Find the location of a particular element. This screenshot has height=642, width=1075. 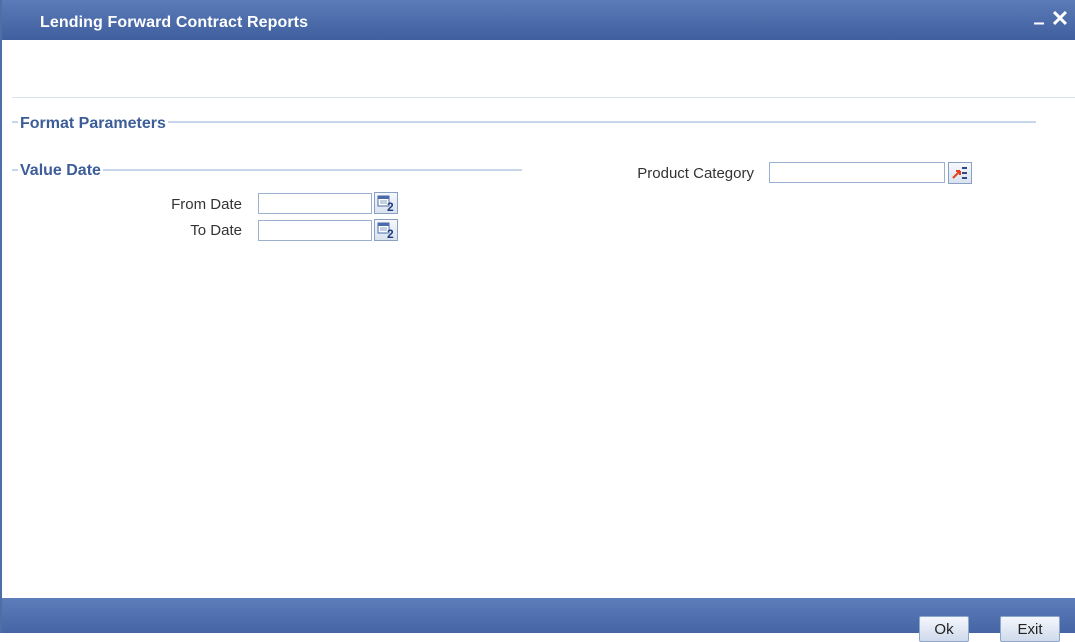

list-of-values-icon is located at coordinates (959, 173).